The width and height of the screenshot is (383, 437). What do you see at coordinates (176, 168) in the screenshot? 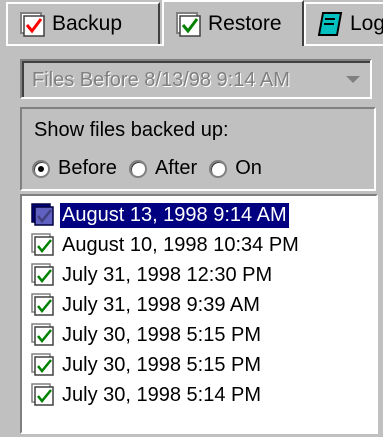
I see `radio-after-label: After` at bounding box center [176, 168].